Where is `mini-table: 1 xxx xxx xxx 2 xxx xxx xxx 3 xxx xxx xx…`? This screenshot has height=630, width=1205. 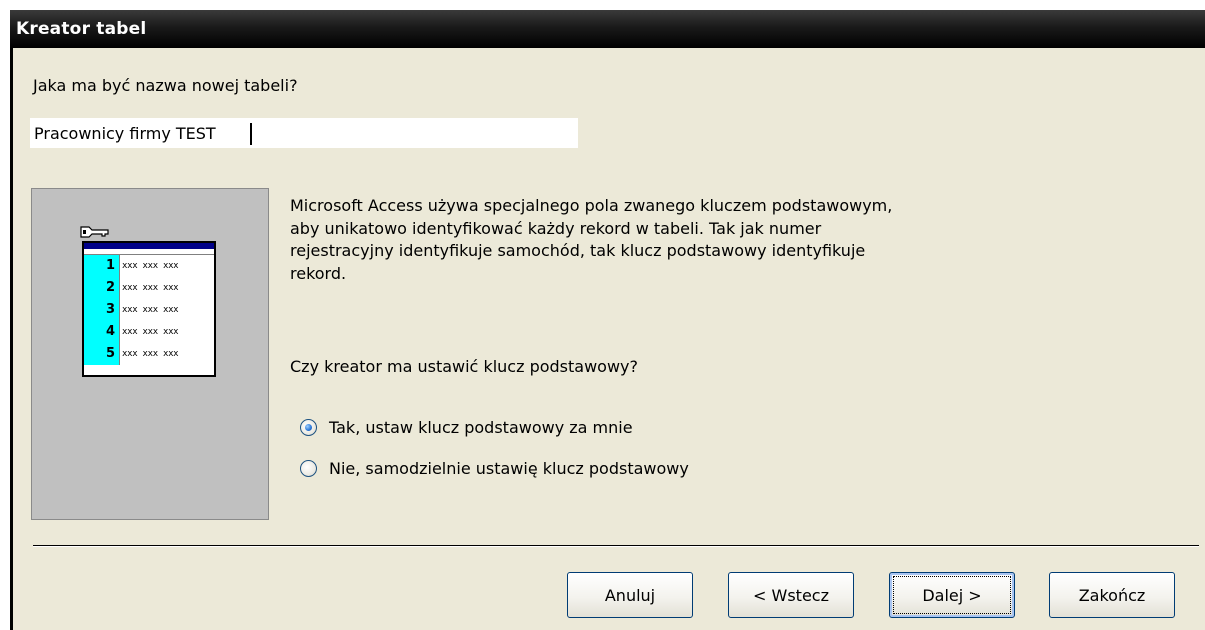 mini-table: 1 xxx xxx xxx 2 xxx xxx xxx 3 xxx xxx xx… is located at coordinates (149, 309).